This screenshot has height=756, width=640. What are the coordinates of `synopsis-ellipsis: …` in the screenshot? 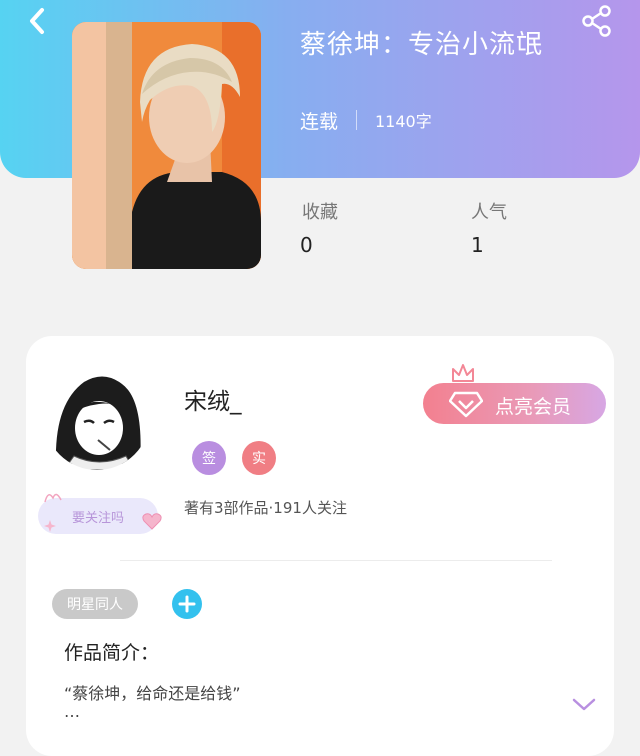 It's located at (72, 711).